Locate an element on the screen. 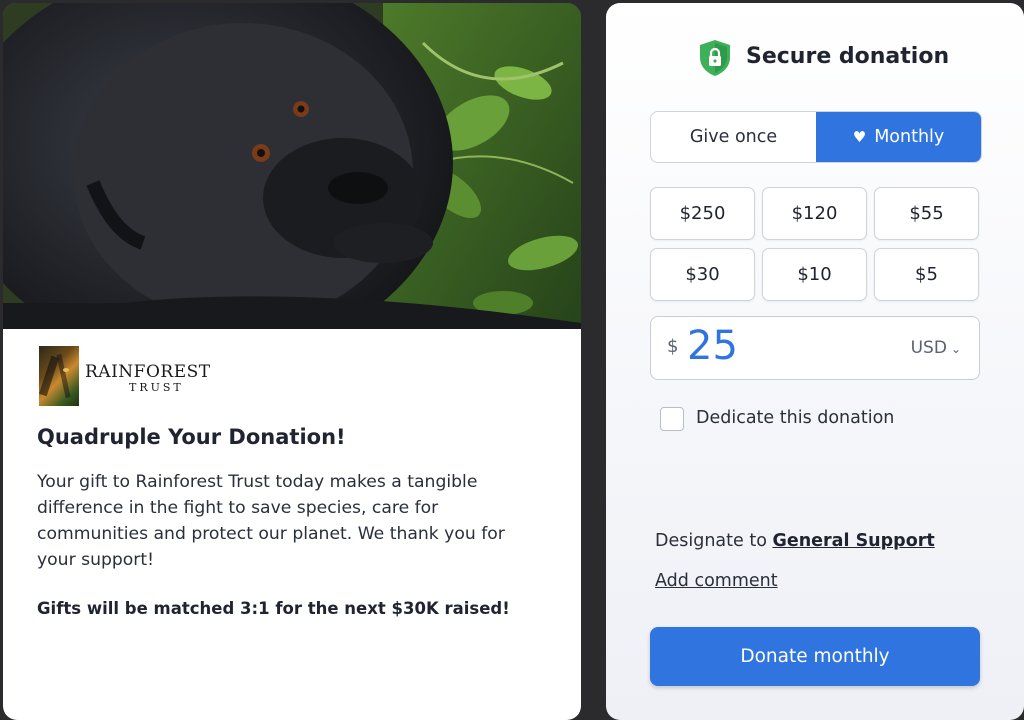 This screenshot has height=720, width=1024. amount-options: $250 $120 $55 $30 $10 $5 is located at coordinates (815, 244).